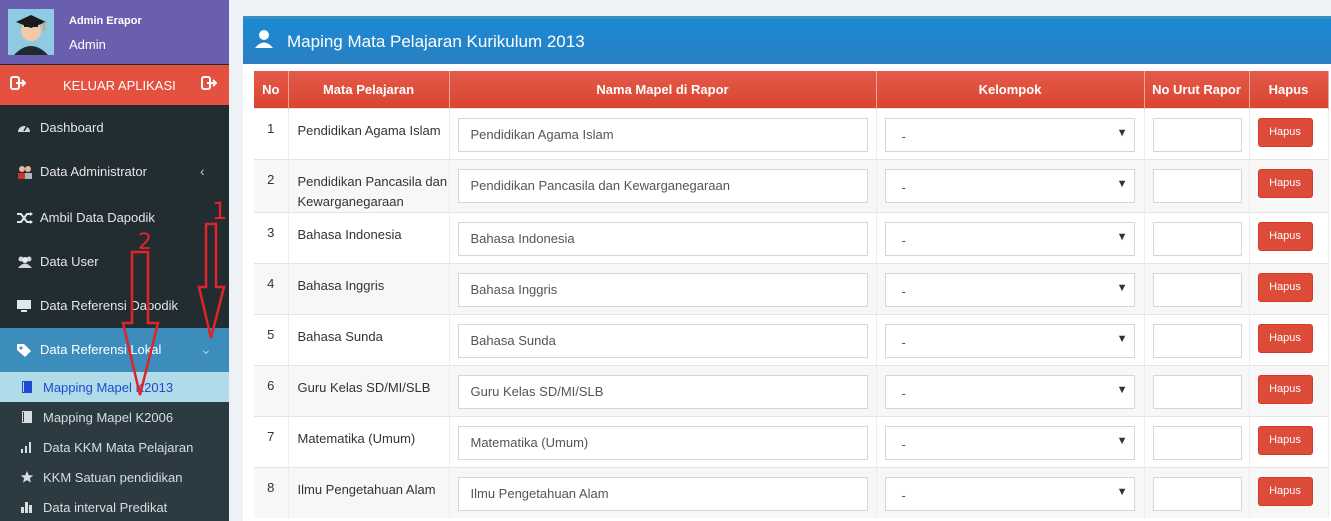 The height and width of the screenshot is (521, 1331). What do you see at coordinates (27, 507) in the screenshot?
I see `bar-chart-icon` at bounding box center [27, 507].